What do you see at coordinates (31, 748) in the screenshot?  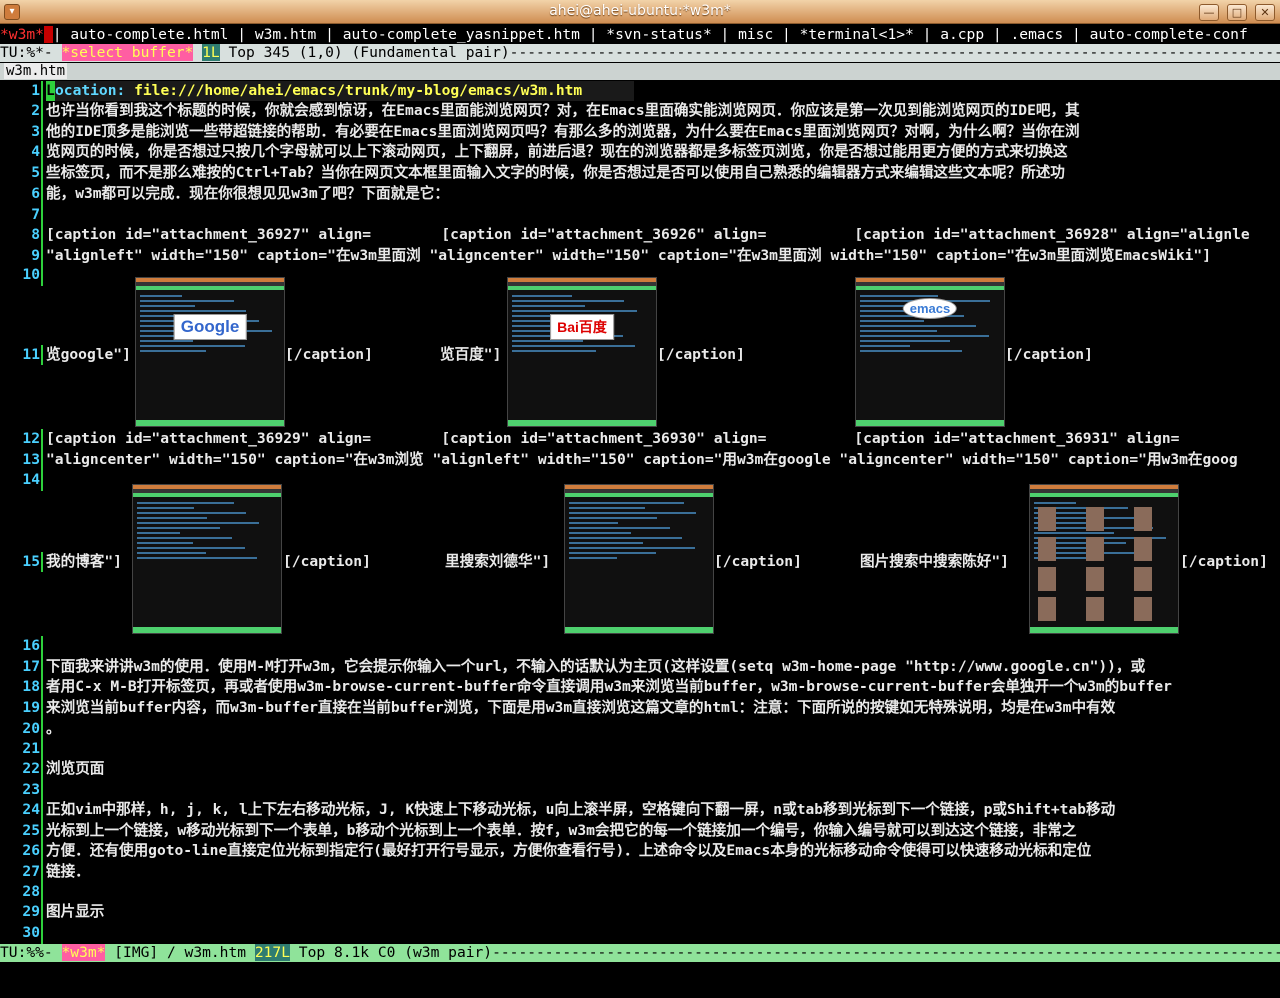 I see `line-number: 21` at bounding box center [31, 748].